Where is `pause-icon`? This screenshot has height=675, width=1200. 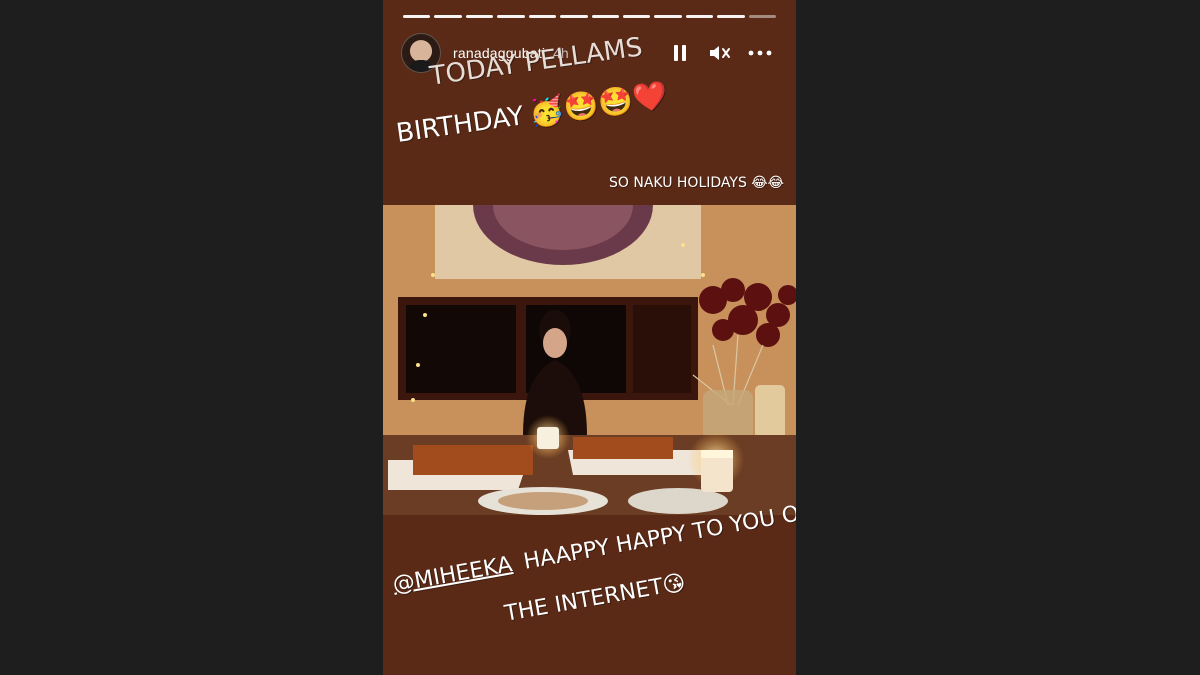
pause-icon is located at coordinates (680, 53).